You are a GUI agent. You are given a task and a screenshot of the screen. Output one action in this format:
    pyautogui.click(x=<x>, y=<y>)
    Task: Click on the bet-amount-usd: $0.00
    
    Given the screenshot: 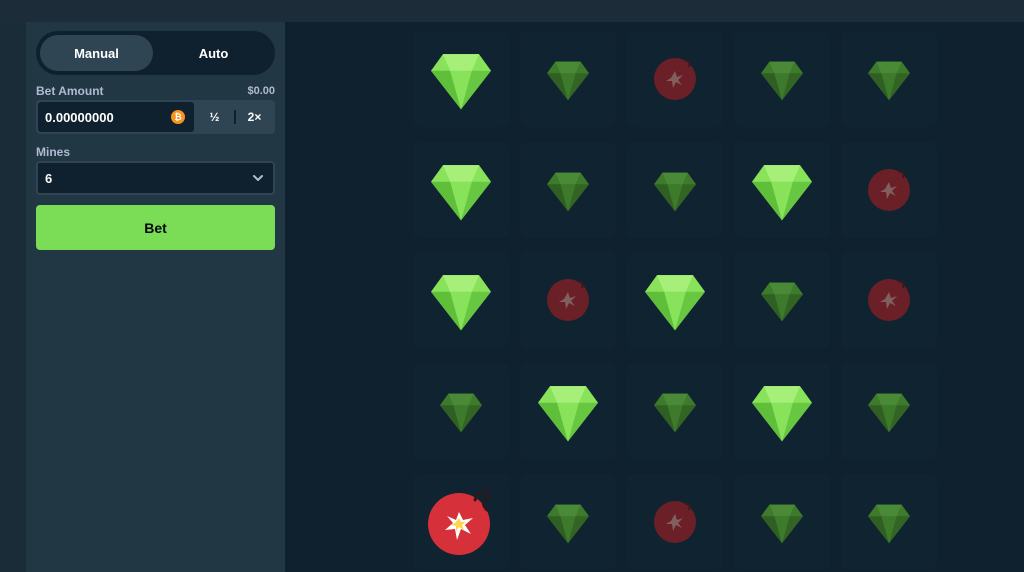 What is the action you would take?
    pyautogui.click(x=261, y=91)
    